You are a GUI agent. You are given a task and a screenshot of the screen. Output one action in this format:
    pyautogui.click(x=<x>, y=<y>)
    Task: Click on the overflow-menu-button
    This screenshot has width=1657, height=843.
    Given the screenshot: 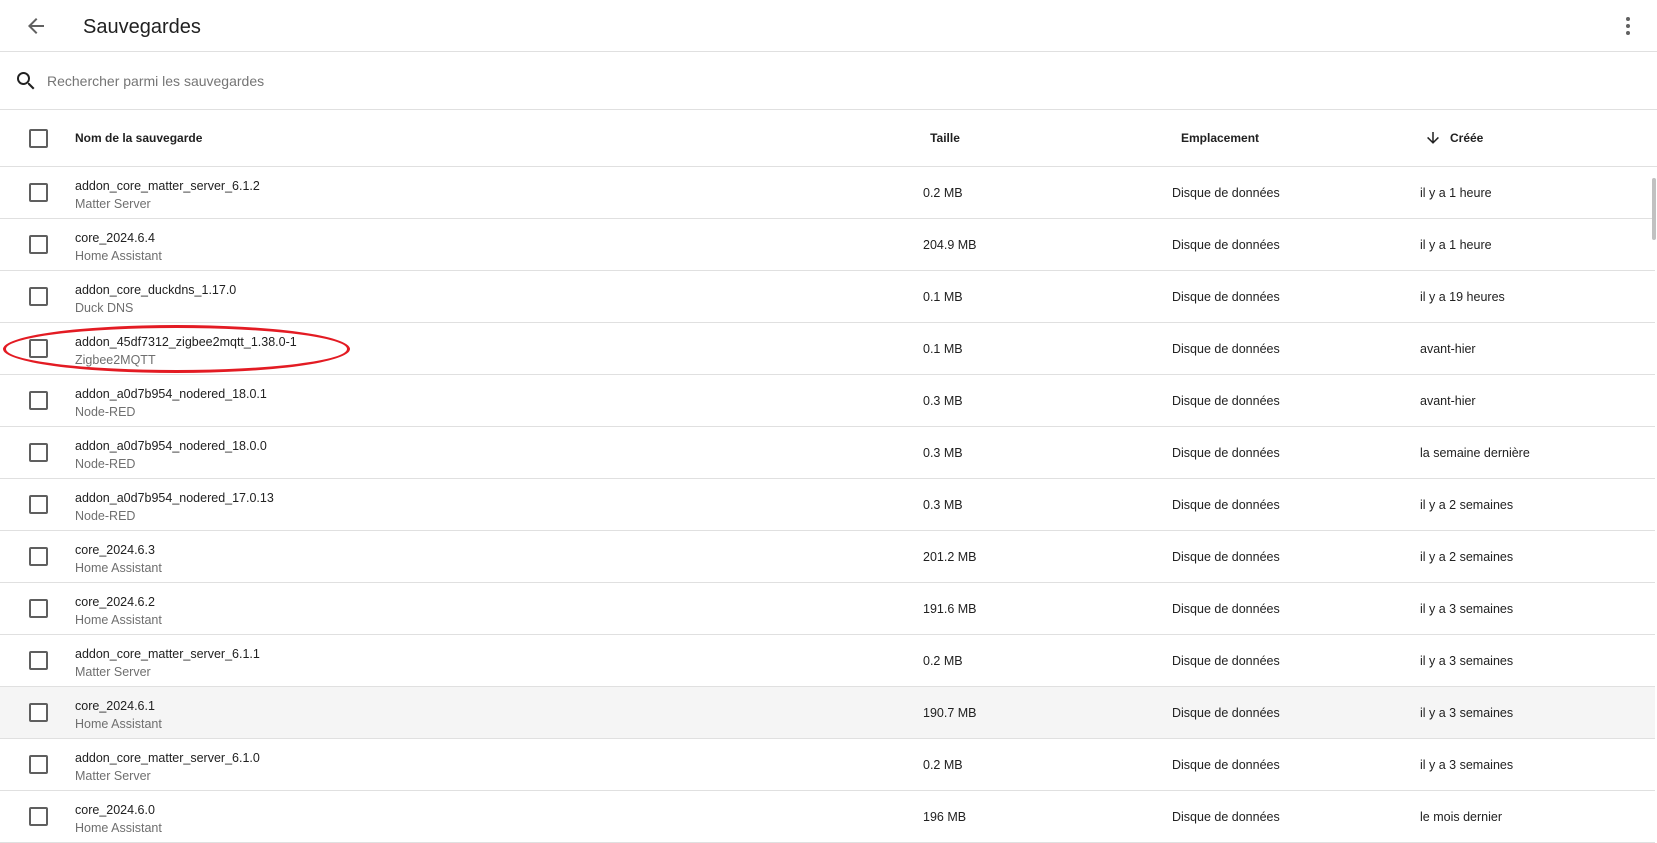 What is the action you would take?
    pyautogui.click(x=1628, y=26)
    